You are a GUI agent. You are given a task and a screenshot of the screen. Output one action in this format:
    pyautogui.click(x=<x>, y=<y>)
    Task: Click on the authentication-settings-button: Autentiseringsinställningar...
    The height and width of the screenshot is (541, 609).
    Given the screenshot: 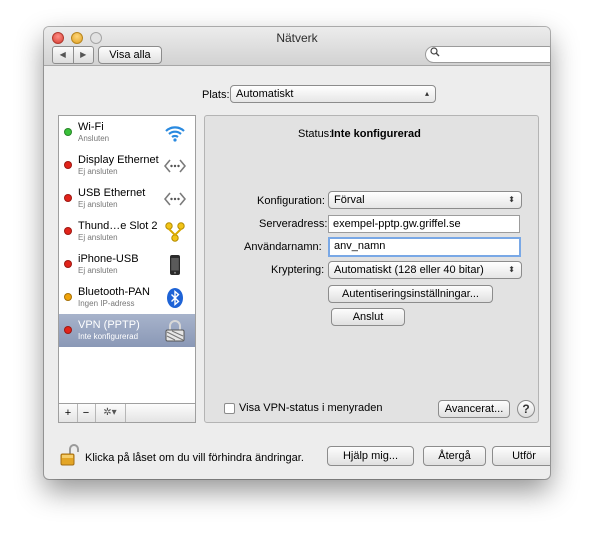 What is the action you would take?
    pyautogui.click(x=410, y=294)
    